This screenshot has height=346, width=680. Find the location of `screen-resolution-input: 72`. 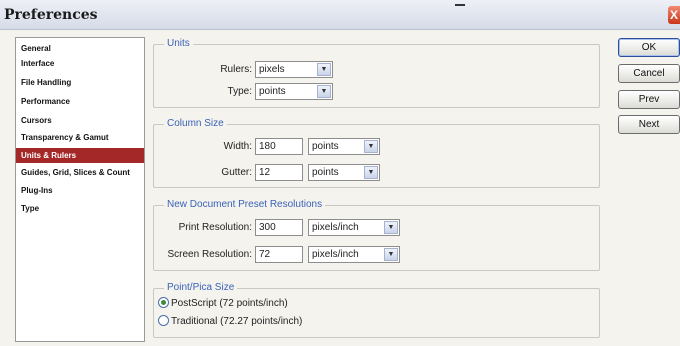

screen-resolution-input: 72 is located at coordinates (279, 254).